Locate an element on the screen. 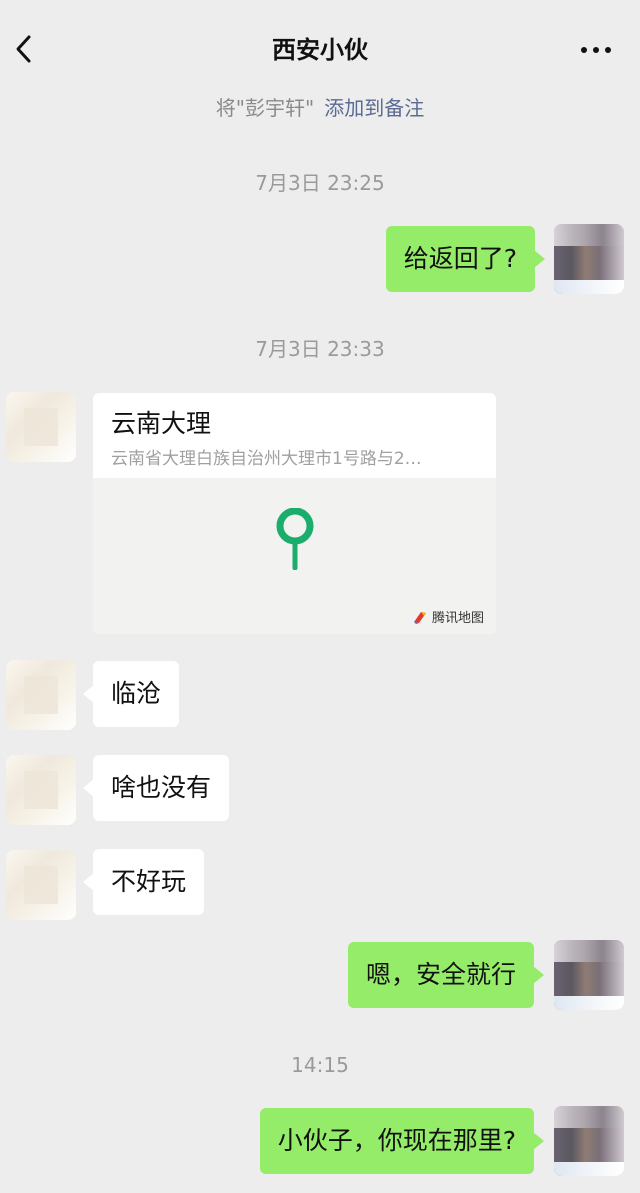 The width and height of the screenshot is (640, 1193). map-credit: 腾讯地图 is located at coordinates (448, 616).